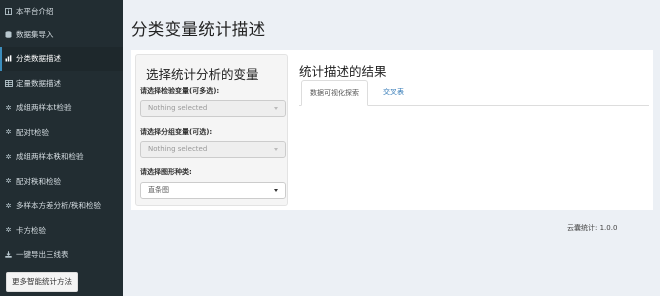  What do you see at coordinates (61, 181) in the screenshot?
I see `sidebar-item-paired-rank-sum: ✲ 配对秩和检验` at bounding box center [61, 181].